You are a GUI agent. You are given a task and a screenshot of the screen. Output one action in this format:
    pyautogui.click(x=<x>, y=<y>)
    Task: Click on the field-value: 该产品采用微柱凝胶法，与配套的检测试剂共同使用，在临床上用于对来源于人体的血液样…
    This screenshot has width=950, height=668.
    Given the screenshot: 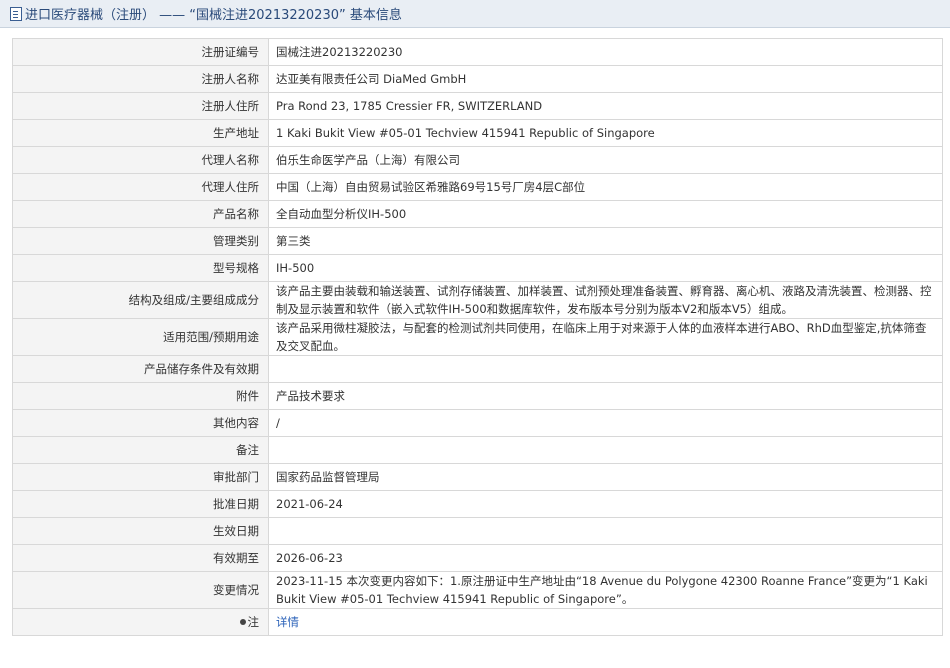 What is the action you would take?
    pyautogui.click(x=605, y=337)
    